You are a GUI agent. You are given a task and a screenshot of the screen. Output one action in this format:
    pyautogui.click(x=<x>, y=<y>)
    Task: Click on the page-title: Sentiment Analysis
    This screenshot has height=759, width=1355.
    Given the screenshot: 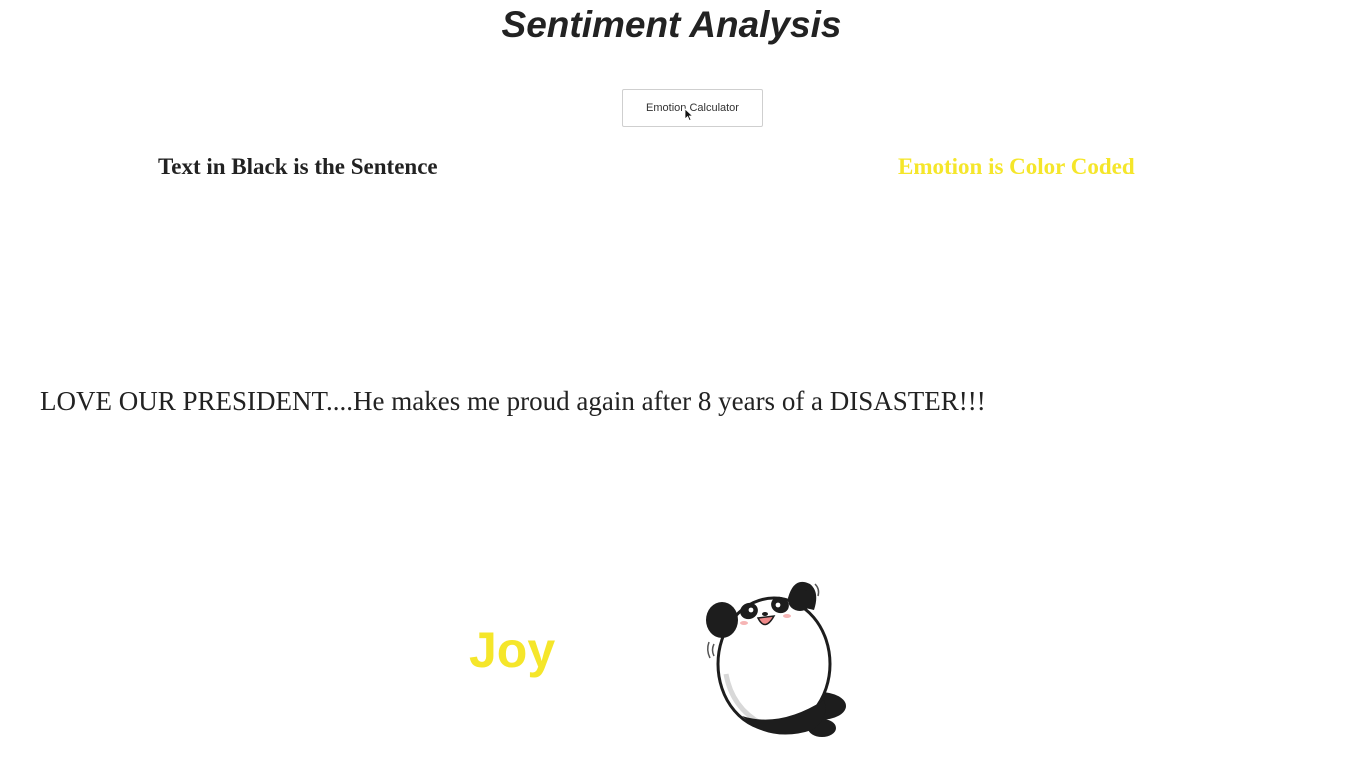 What is the action you would take?
    pyautogui.click(x=671, y=24)
    